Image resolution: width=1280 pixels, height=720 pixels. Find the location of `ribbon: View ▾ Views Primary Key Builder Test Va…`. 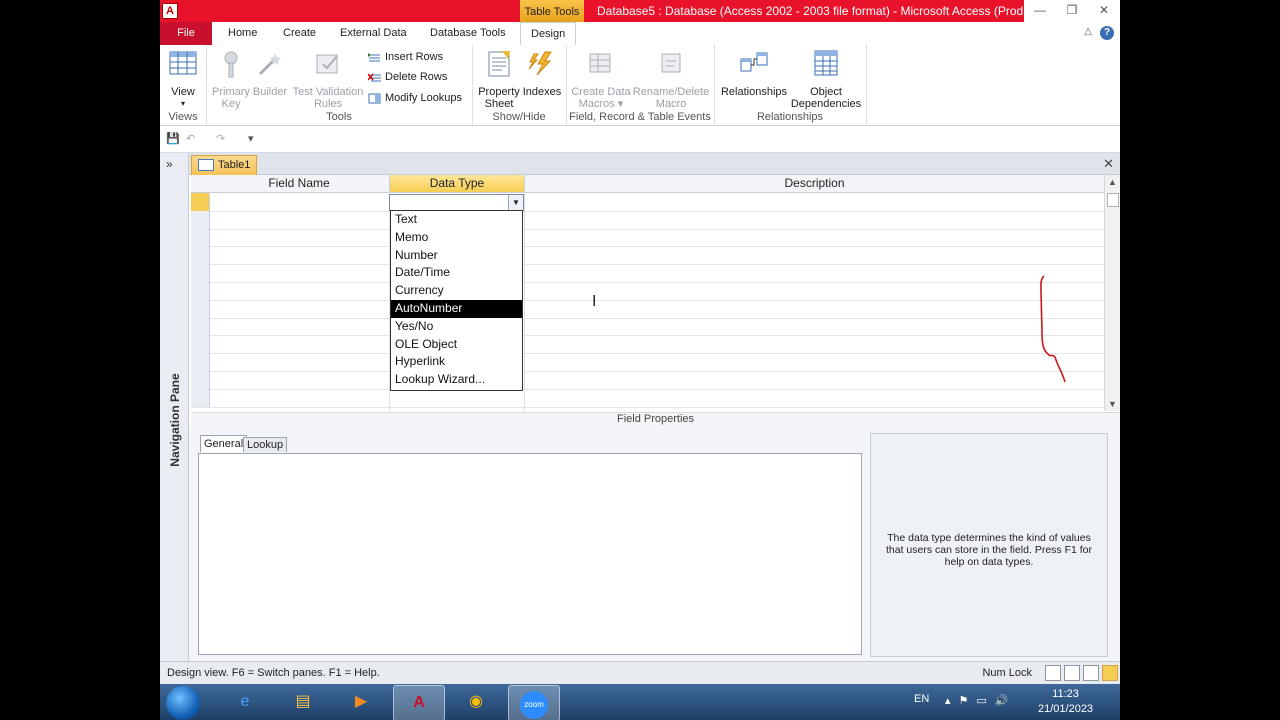

ribbon: View ▾ Views Primary Key Builder Test Va… is located at coordinates (640, 85).